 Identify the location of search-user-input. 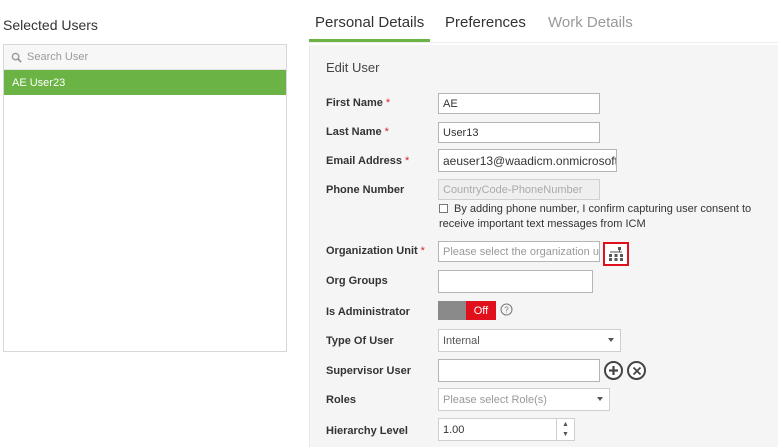
(147, 57).